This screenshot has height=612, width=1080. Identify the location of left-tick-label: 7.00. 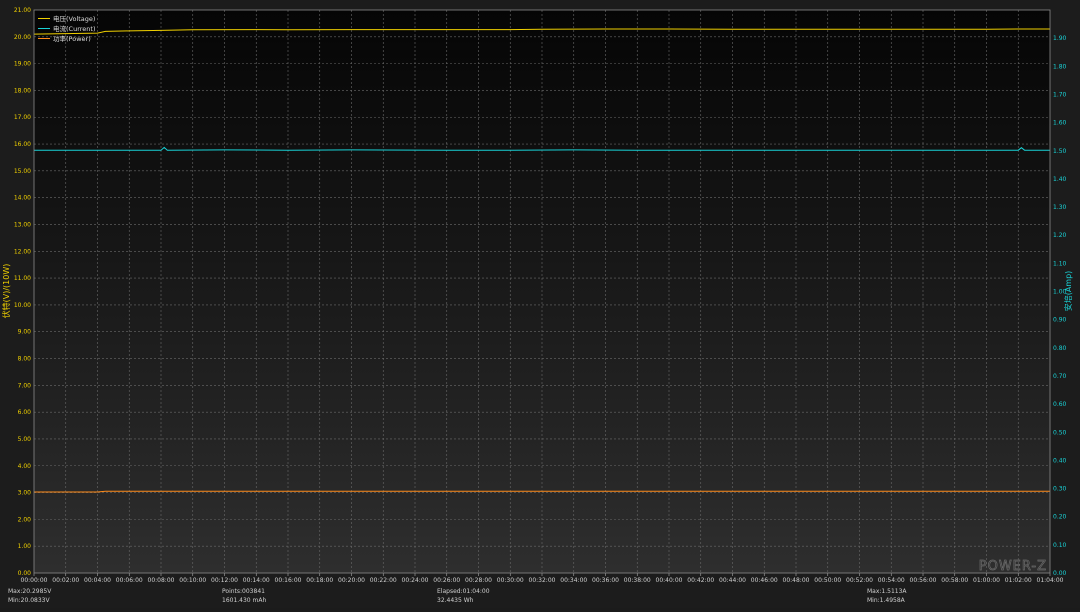
(25, 385).